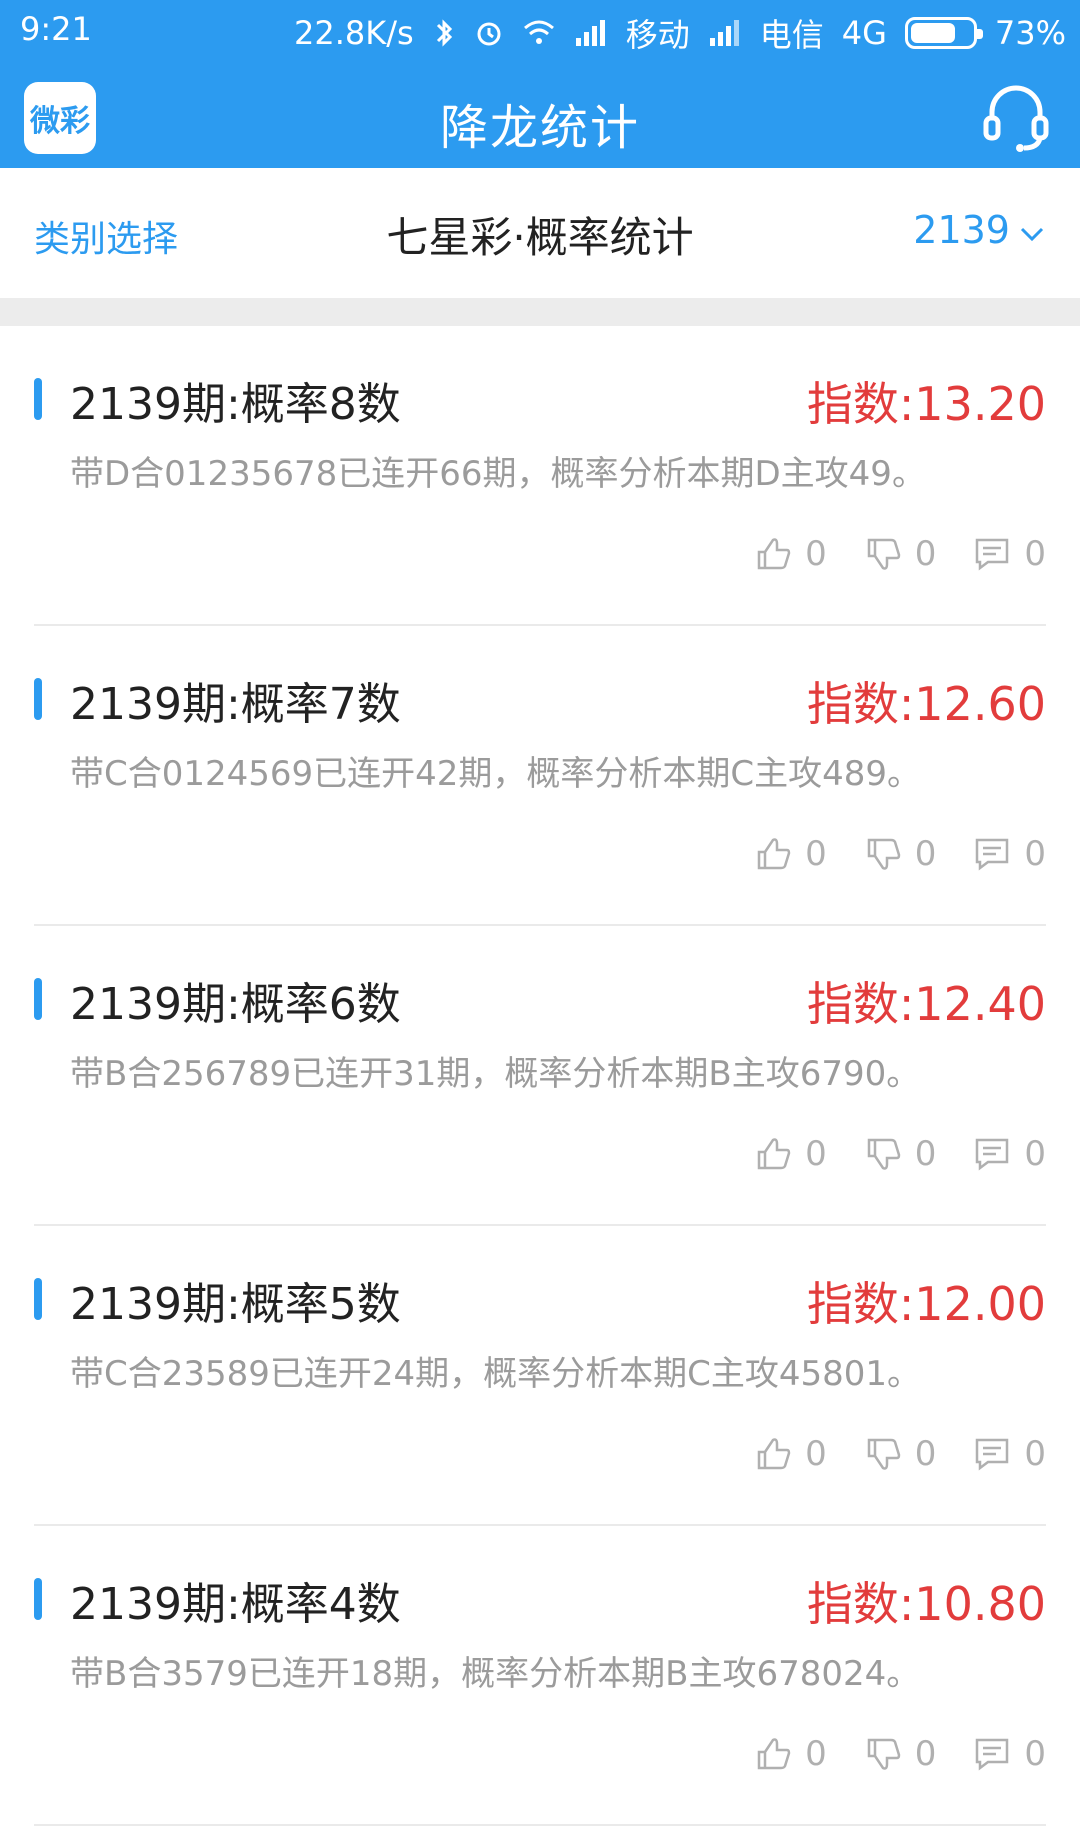  What do you see at coordinates (235, 1004) in the screenshot?
I see `item-title: 2139期:概率6数` at bounding box center [235, 1004].